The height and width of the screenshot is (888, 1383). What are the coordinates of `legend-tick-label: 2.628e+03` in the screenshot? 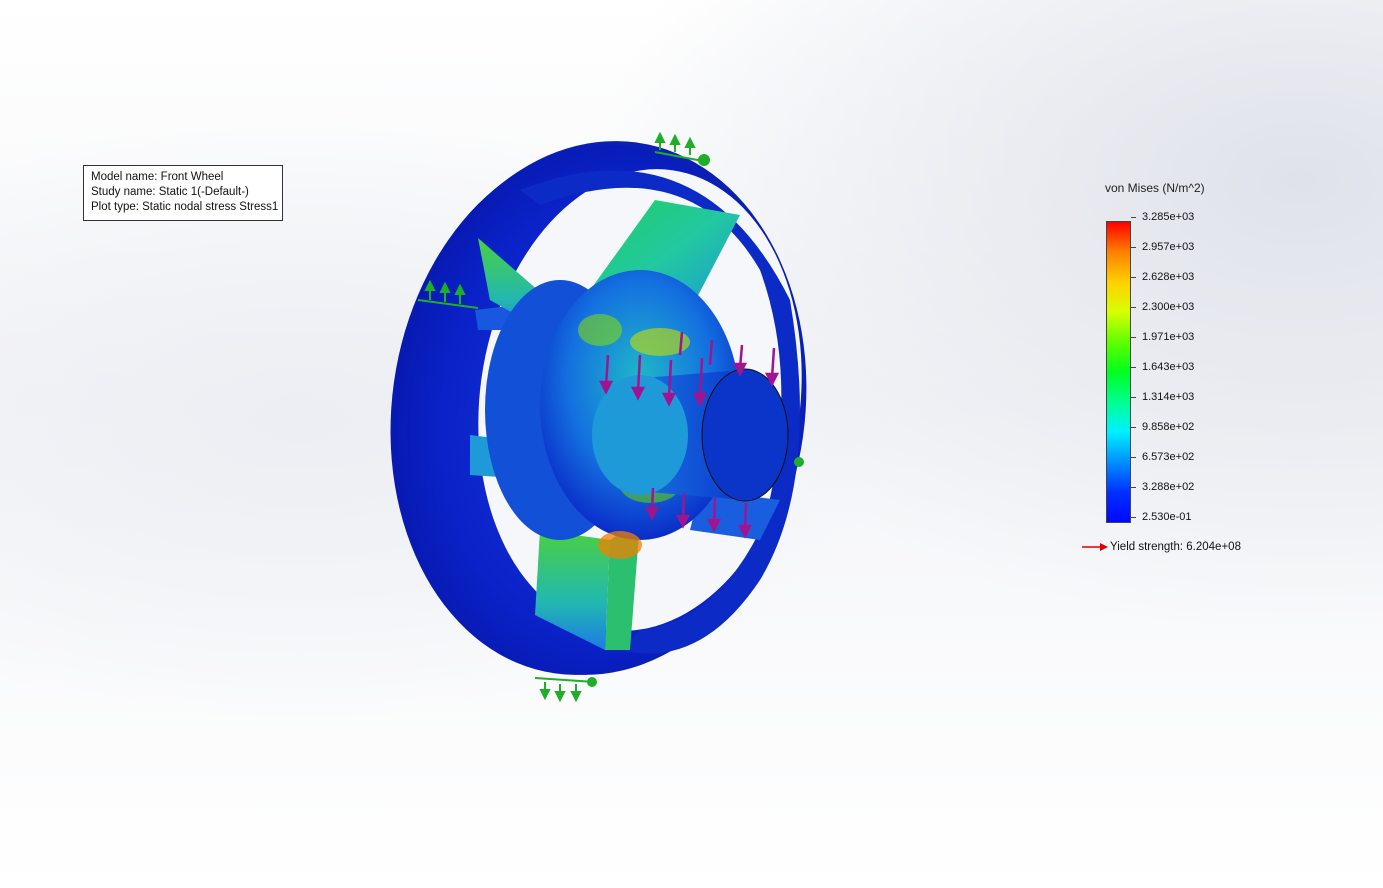 It's located at (1168, 277).